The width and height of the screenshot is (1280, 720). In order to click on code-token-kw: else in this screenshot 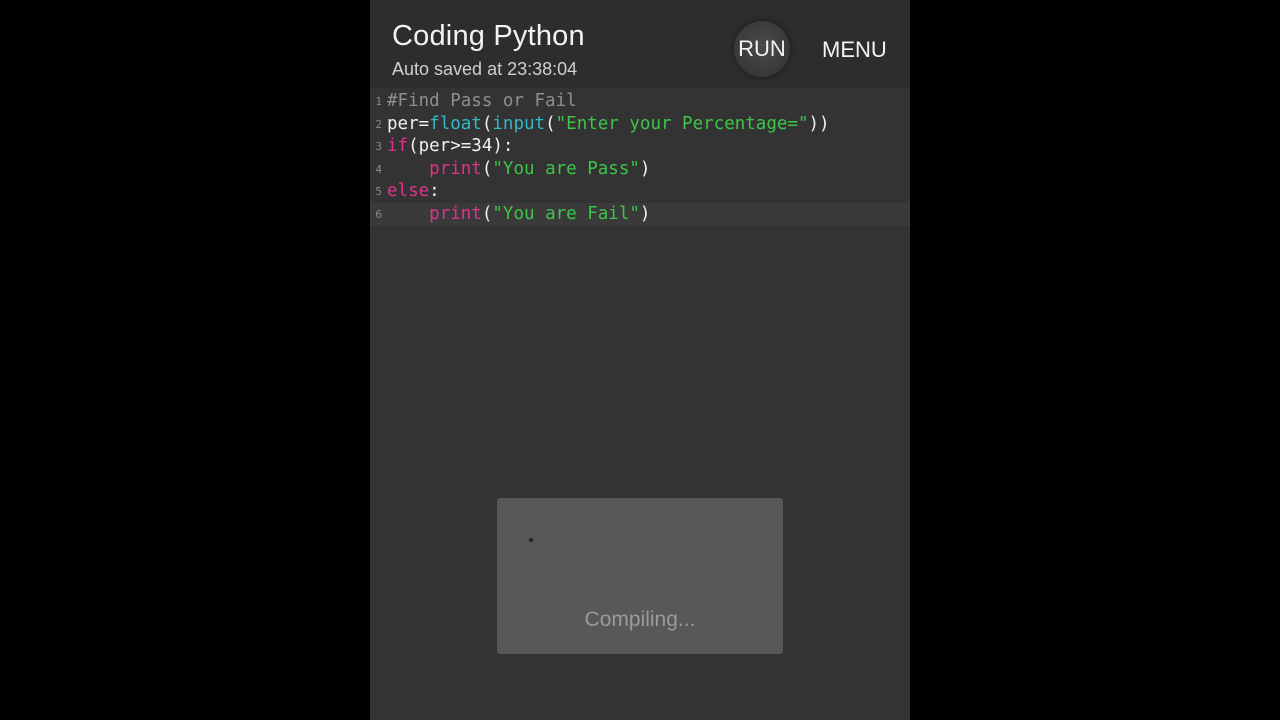, I will do `click(408, 191)`.